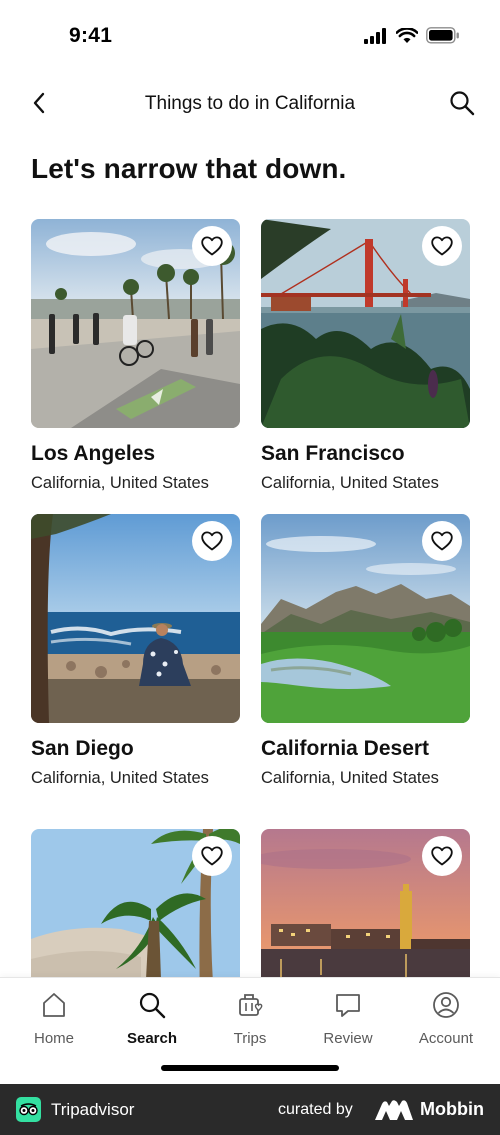 Image resolution: width=500 pixels, height=1135 pixels. What do you see at coordinates (442, 35) in the screenshot?
I see `battery-icon` at bounding box center [442, 35].